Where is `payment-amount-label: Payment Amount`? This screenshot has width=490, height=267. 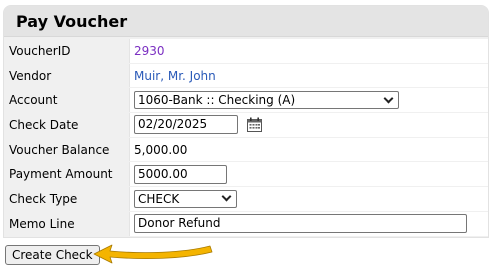
payment-amount-label: Payment Amount is located at coordinates (67, 174).